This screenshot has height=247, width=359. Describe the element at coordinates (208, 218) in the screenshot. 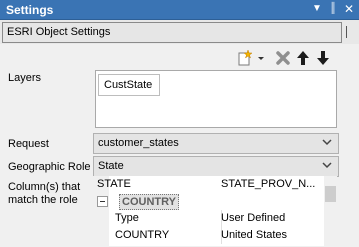

I see `grid-row: Type User Defined` at that location.